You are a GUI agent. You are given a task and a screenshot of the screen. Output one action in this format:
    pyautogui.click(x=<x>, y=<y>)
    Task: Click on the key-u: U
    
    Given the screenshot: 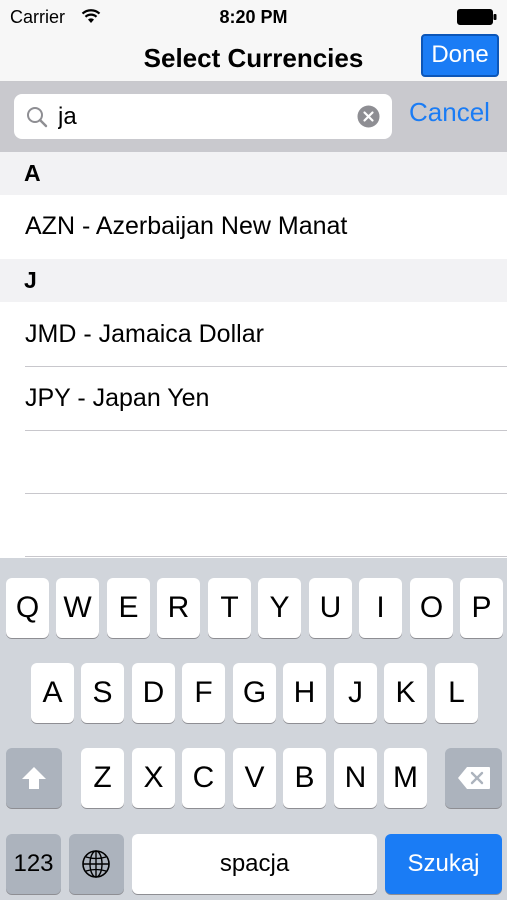 What is the action you would take?
    pyautogui.click(x=330, y=608)
    